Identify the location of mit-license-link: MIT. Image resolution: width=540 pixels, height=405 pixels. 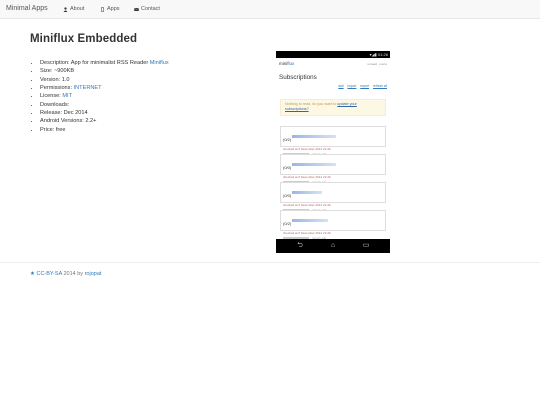
(67, 96).